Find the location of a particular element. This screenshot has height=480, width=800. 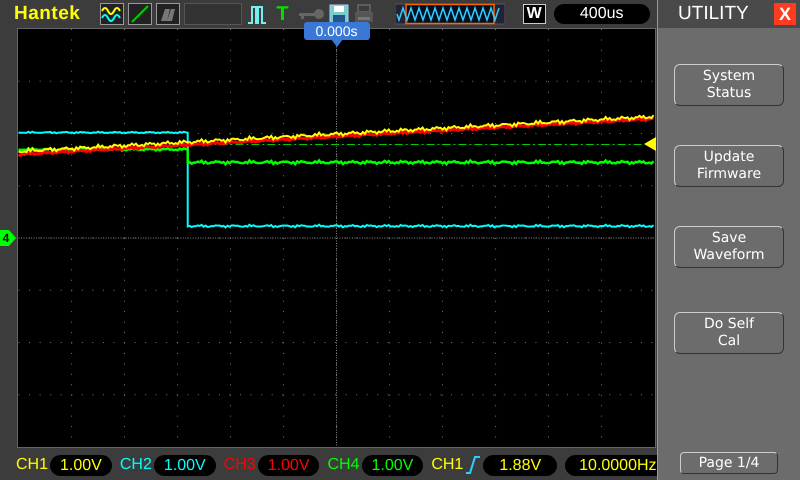

trigger-level-arrow-icon is located at coordinates (650, 144).